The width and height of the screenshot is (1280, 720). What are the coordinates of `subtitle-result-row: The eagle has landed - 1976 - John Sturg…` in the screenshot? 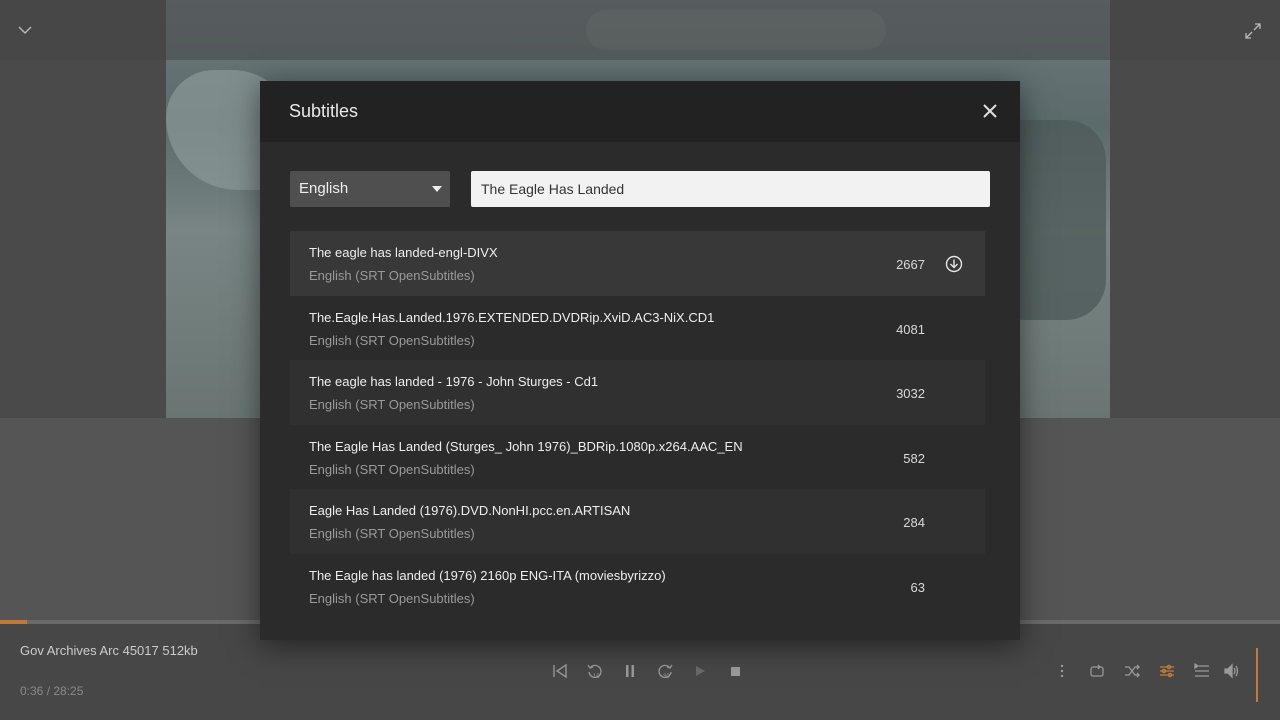 It's located at (637, 392).